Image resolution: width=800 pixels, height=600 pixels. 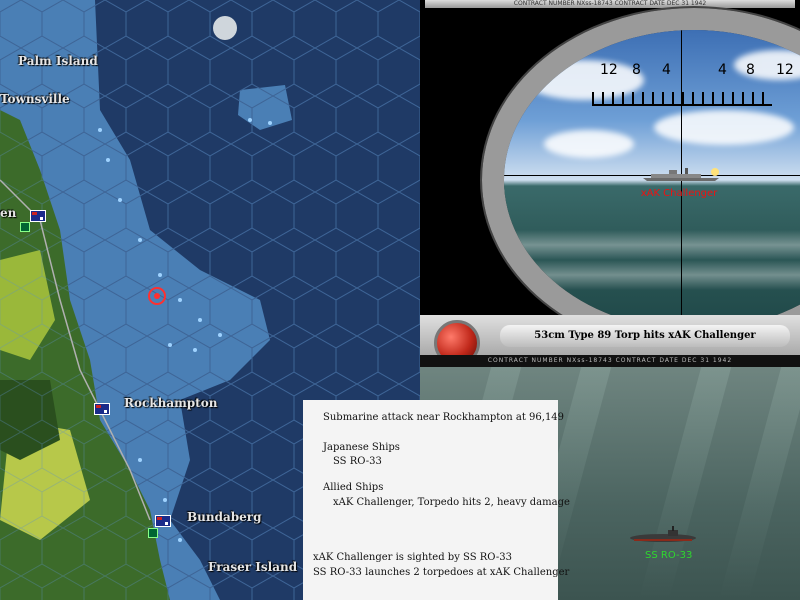 What do you see at coordinates (35, 99) in the screenshot?
I see `town-label-townsville: Townsville` at bounding box center [35, 99].